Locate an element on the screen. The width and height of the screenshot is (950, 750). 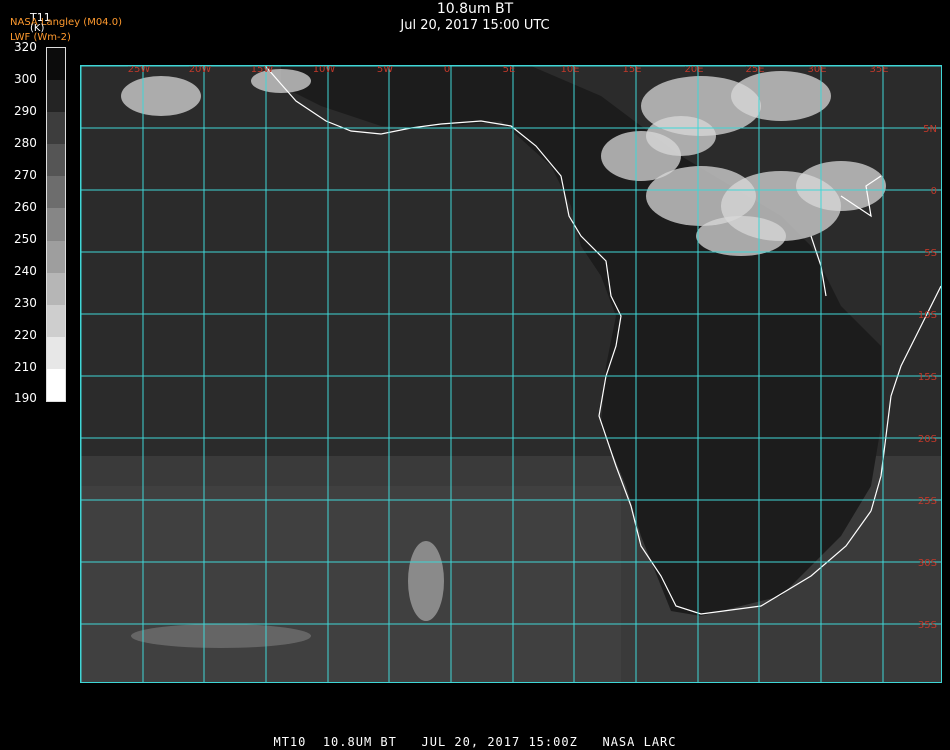
latitude-label: 30S is located at coordinates (927, 563).